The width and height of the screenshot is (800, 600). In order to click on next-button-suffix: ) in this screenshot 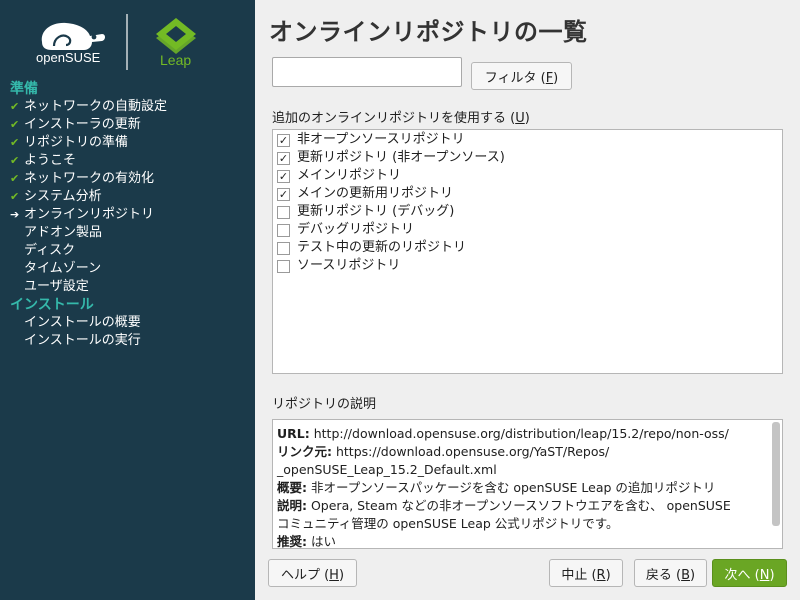, I will do `click(772, 575)`.